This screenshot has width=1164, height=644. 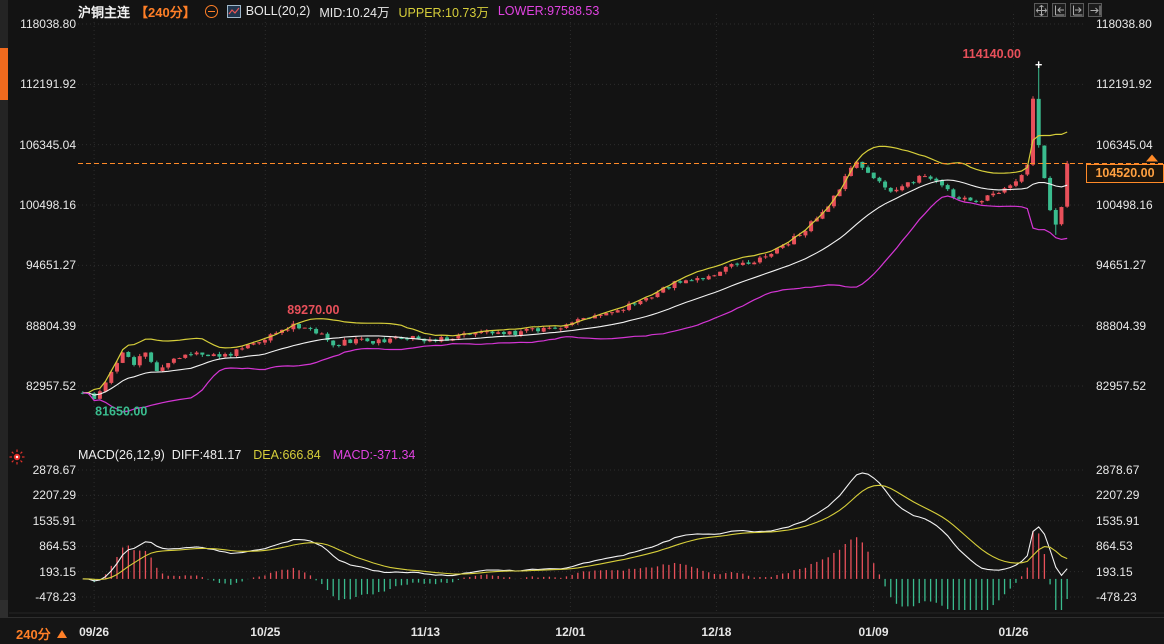 What do you see at coordinates (1059, 10) in the screenshot?
I see `compress-x-icon` at bounding box center [1059, 10].